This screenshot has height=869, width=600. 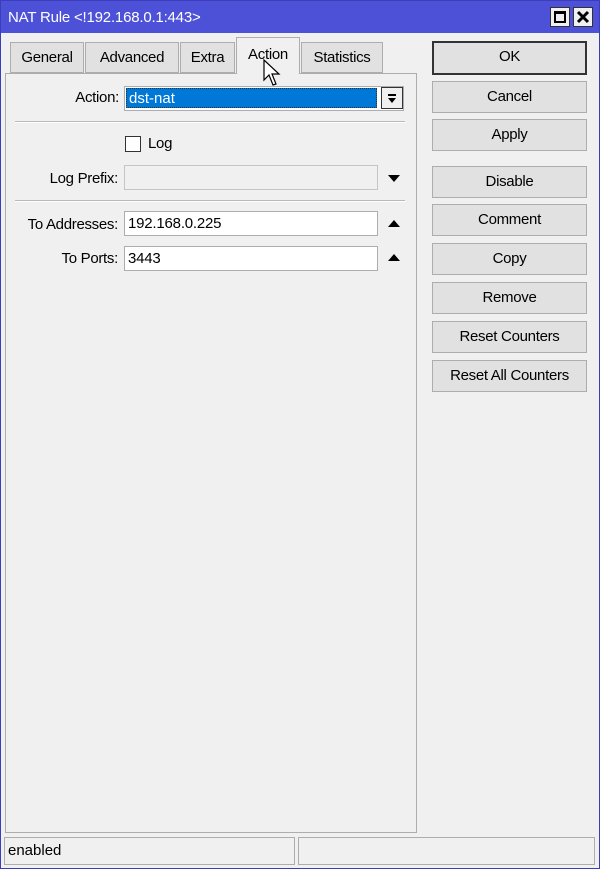 What do you see at coordinates (251, 258) in the screenshot?
I see `to-ports-field: 3443` at bounding box center [251, 258].